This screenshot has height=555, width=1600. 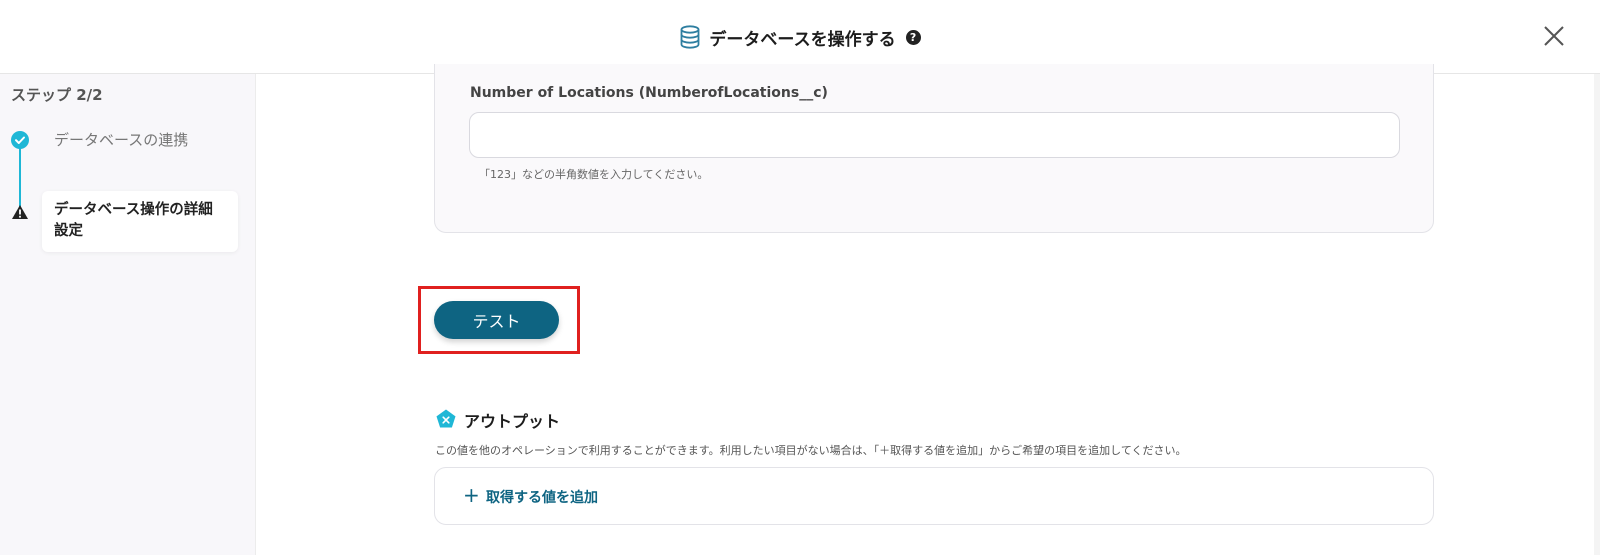 What do you see at coordinates (121, 139) in the screenshot?
I see `step-item-database-link: データベースの連携` at bounding box center [121, 139].